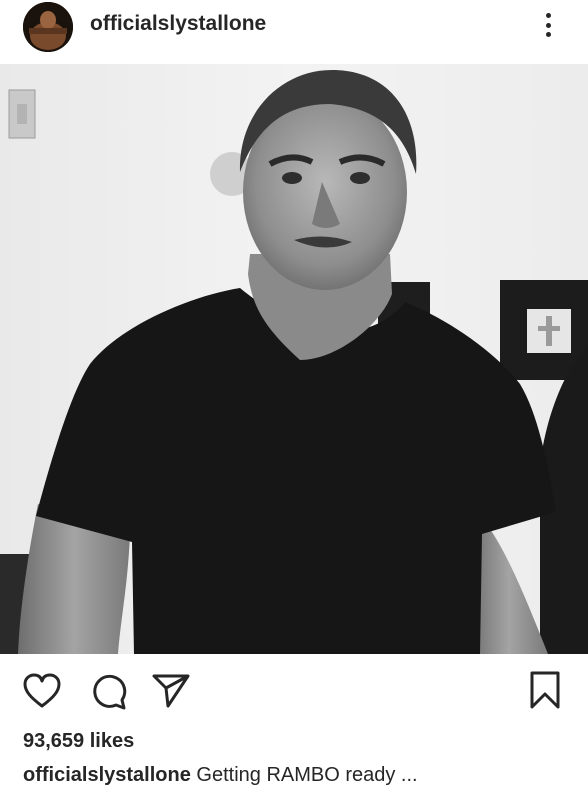 This screenshot has height=800, width=588. I want to click on more-options-icon, so click(548, 25).